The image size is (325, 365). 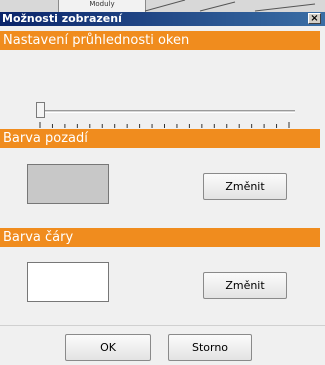 I want to click on line-color-section-header: Barva čáry, so click(x=160, y=237).